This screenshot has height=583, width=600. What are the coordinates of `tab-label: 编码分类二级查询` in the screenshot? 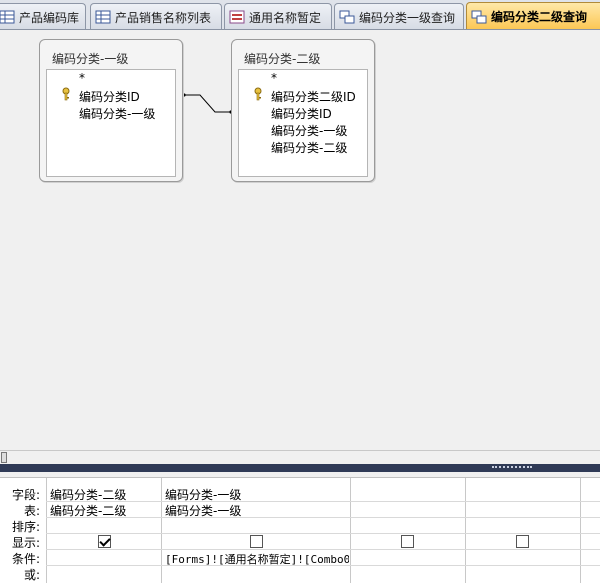 It's located at (539, 17).